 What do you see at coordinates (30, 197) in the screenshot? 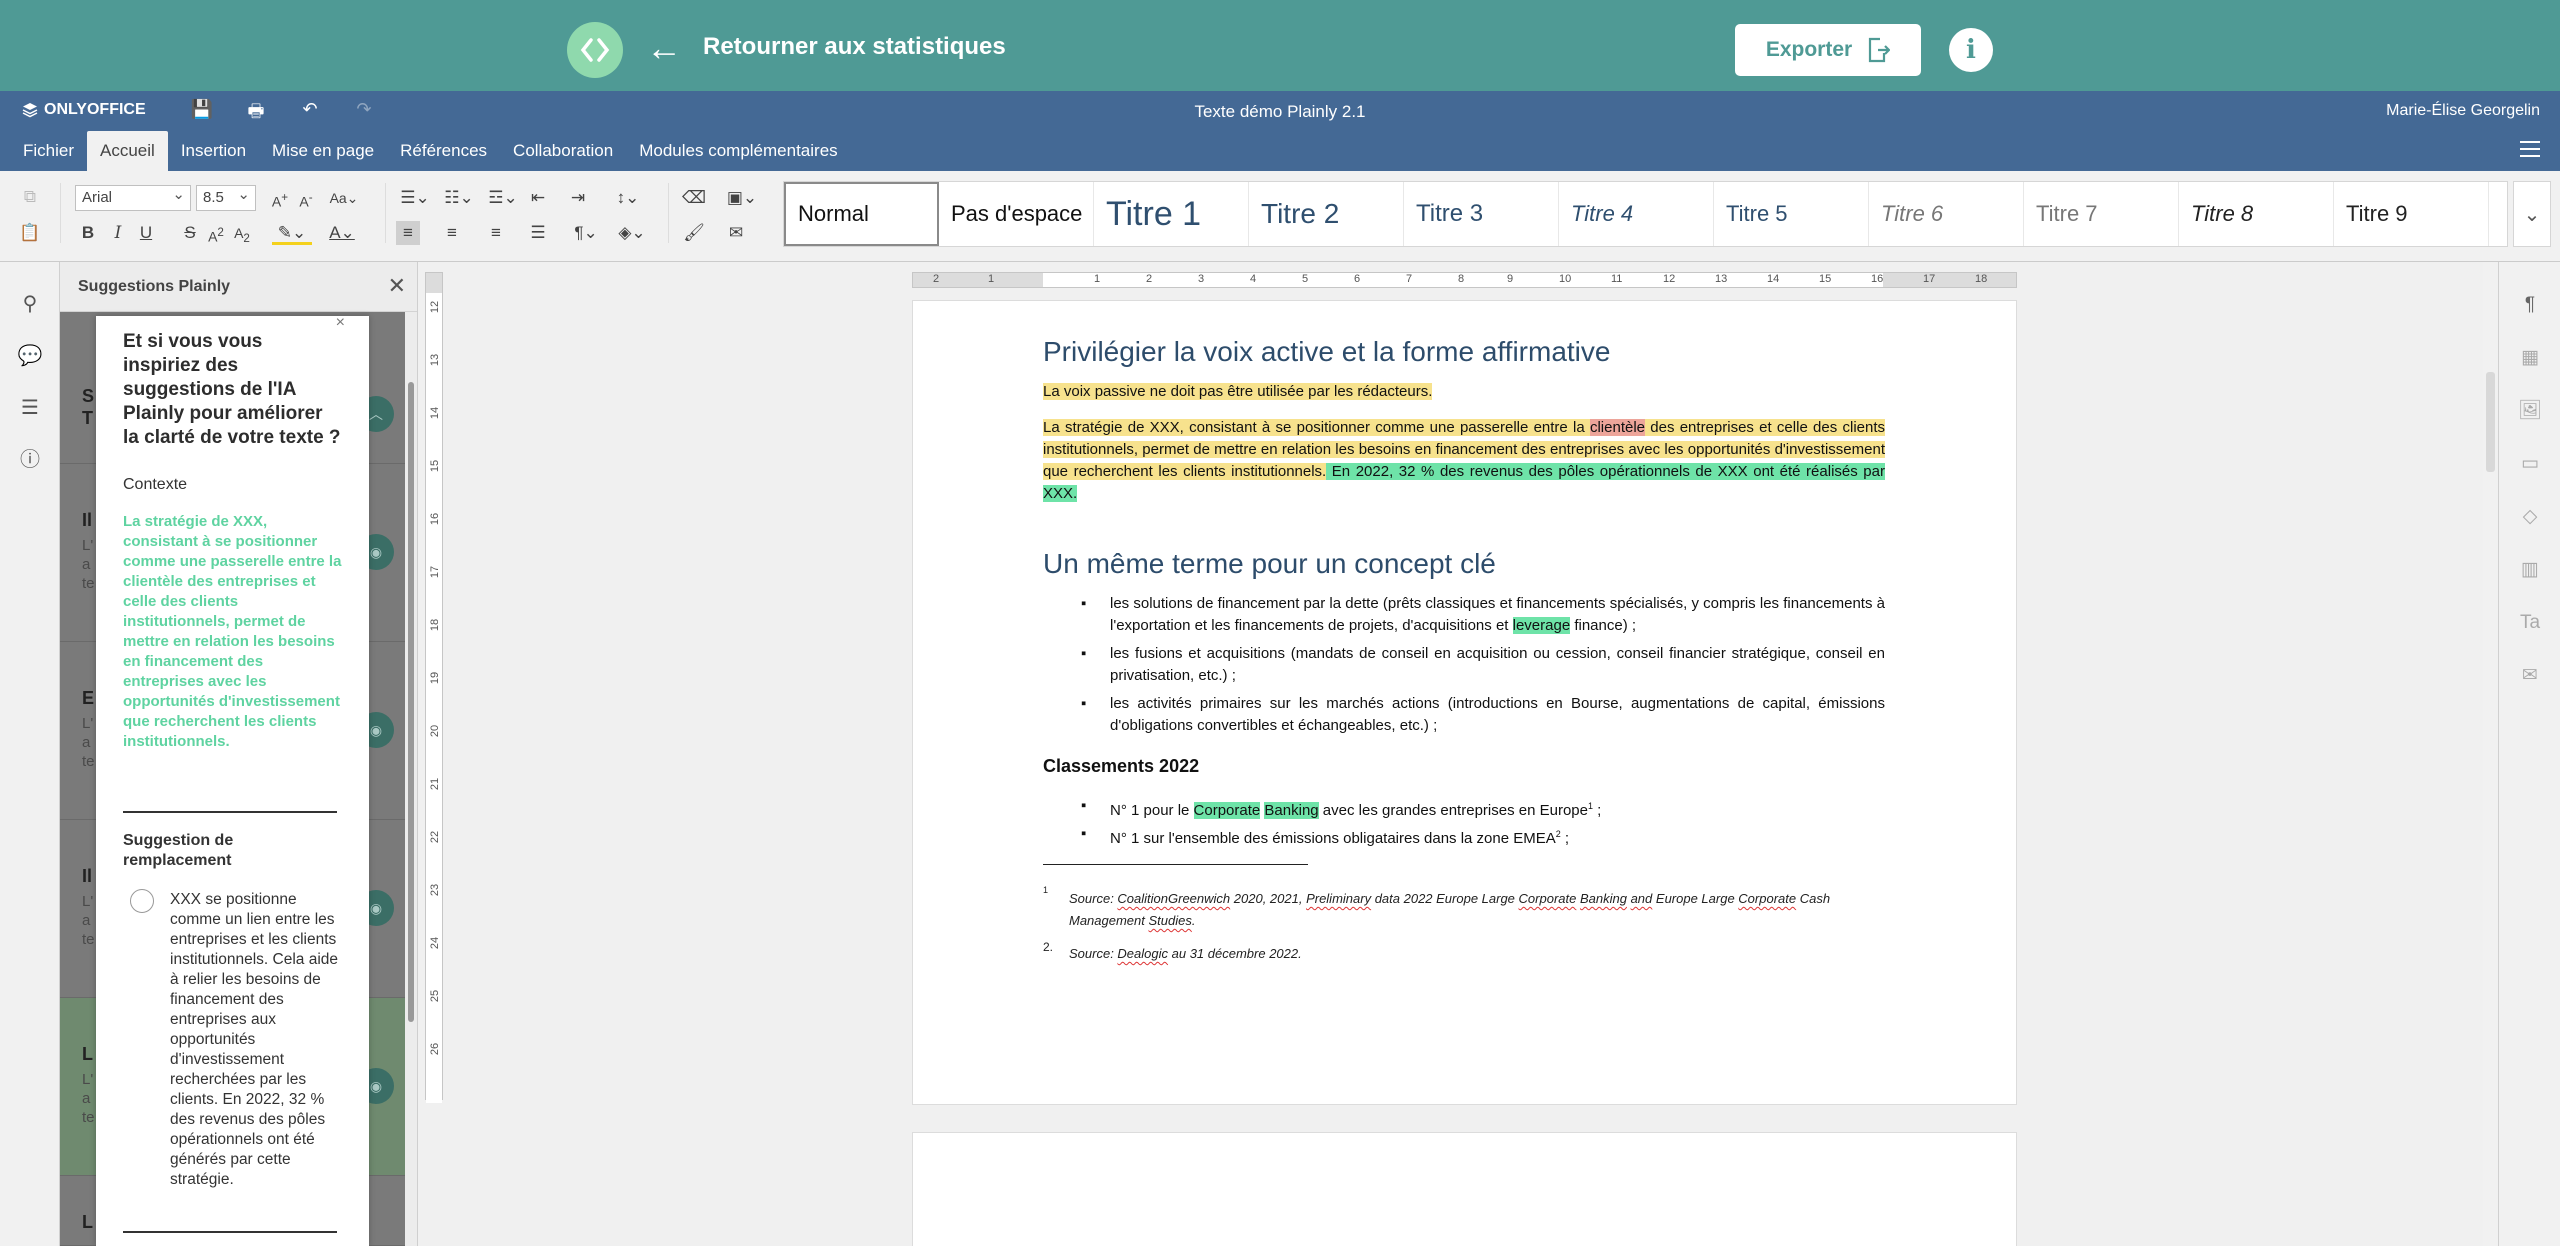
I see `copy-icon: ⧉` at bounding box center [30, 197].